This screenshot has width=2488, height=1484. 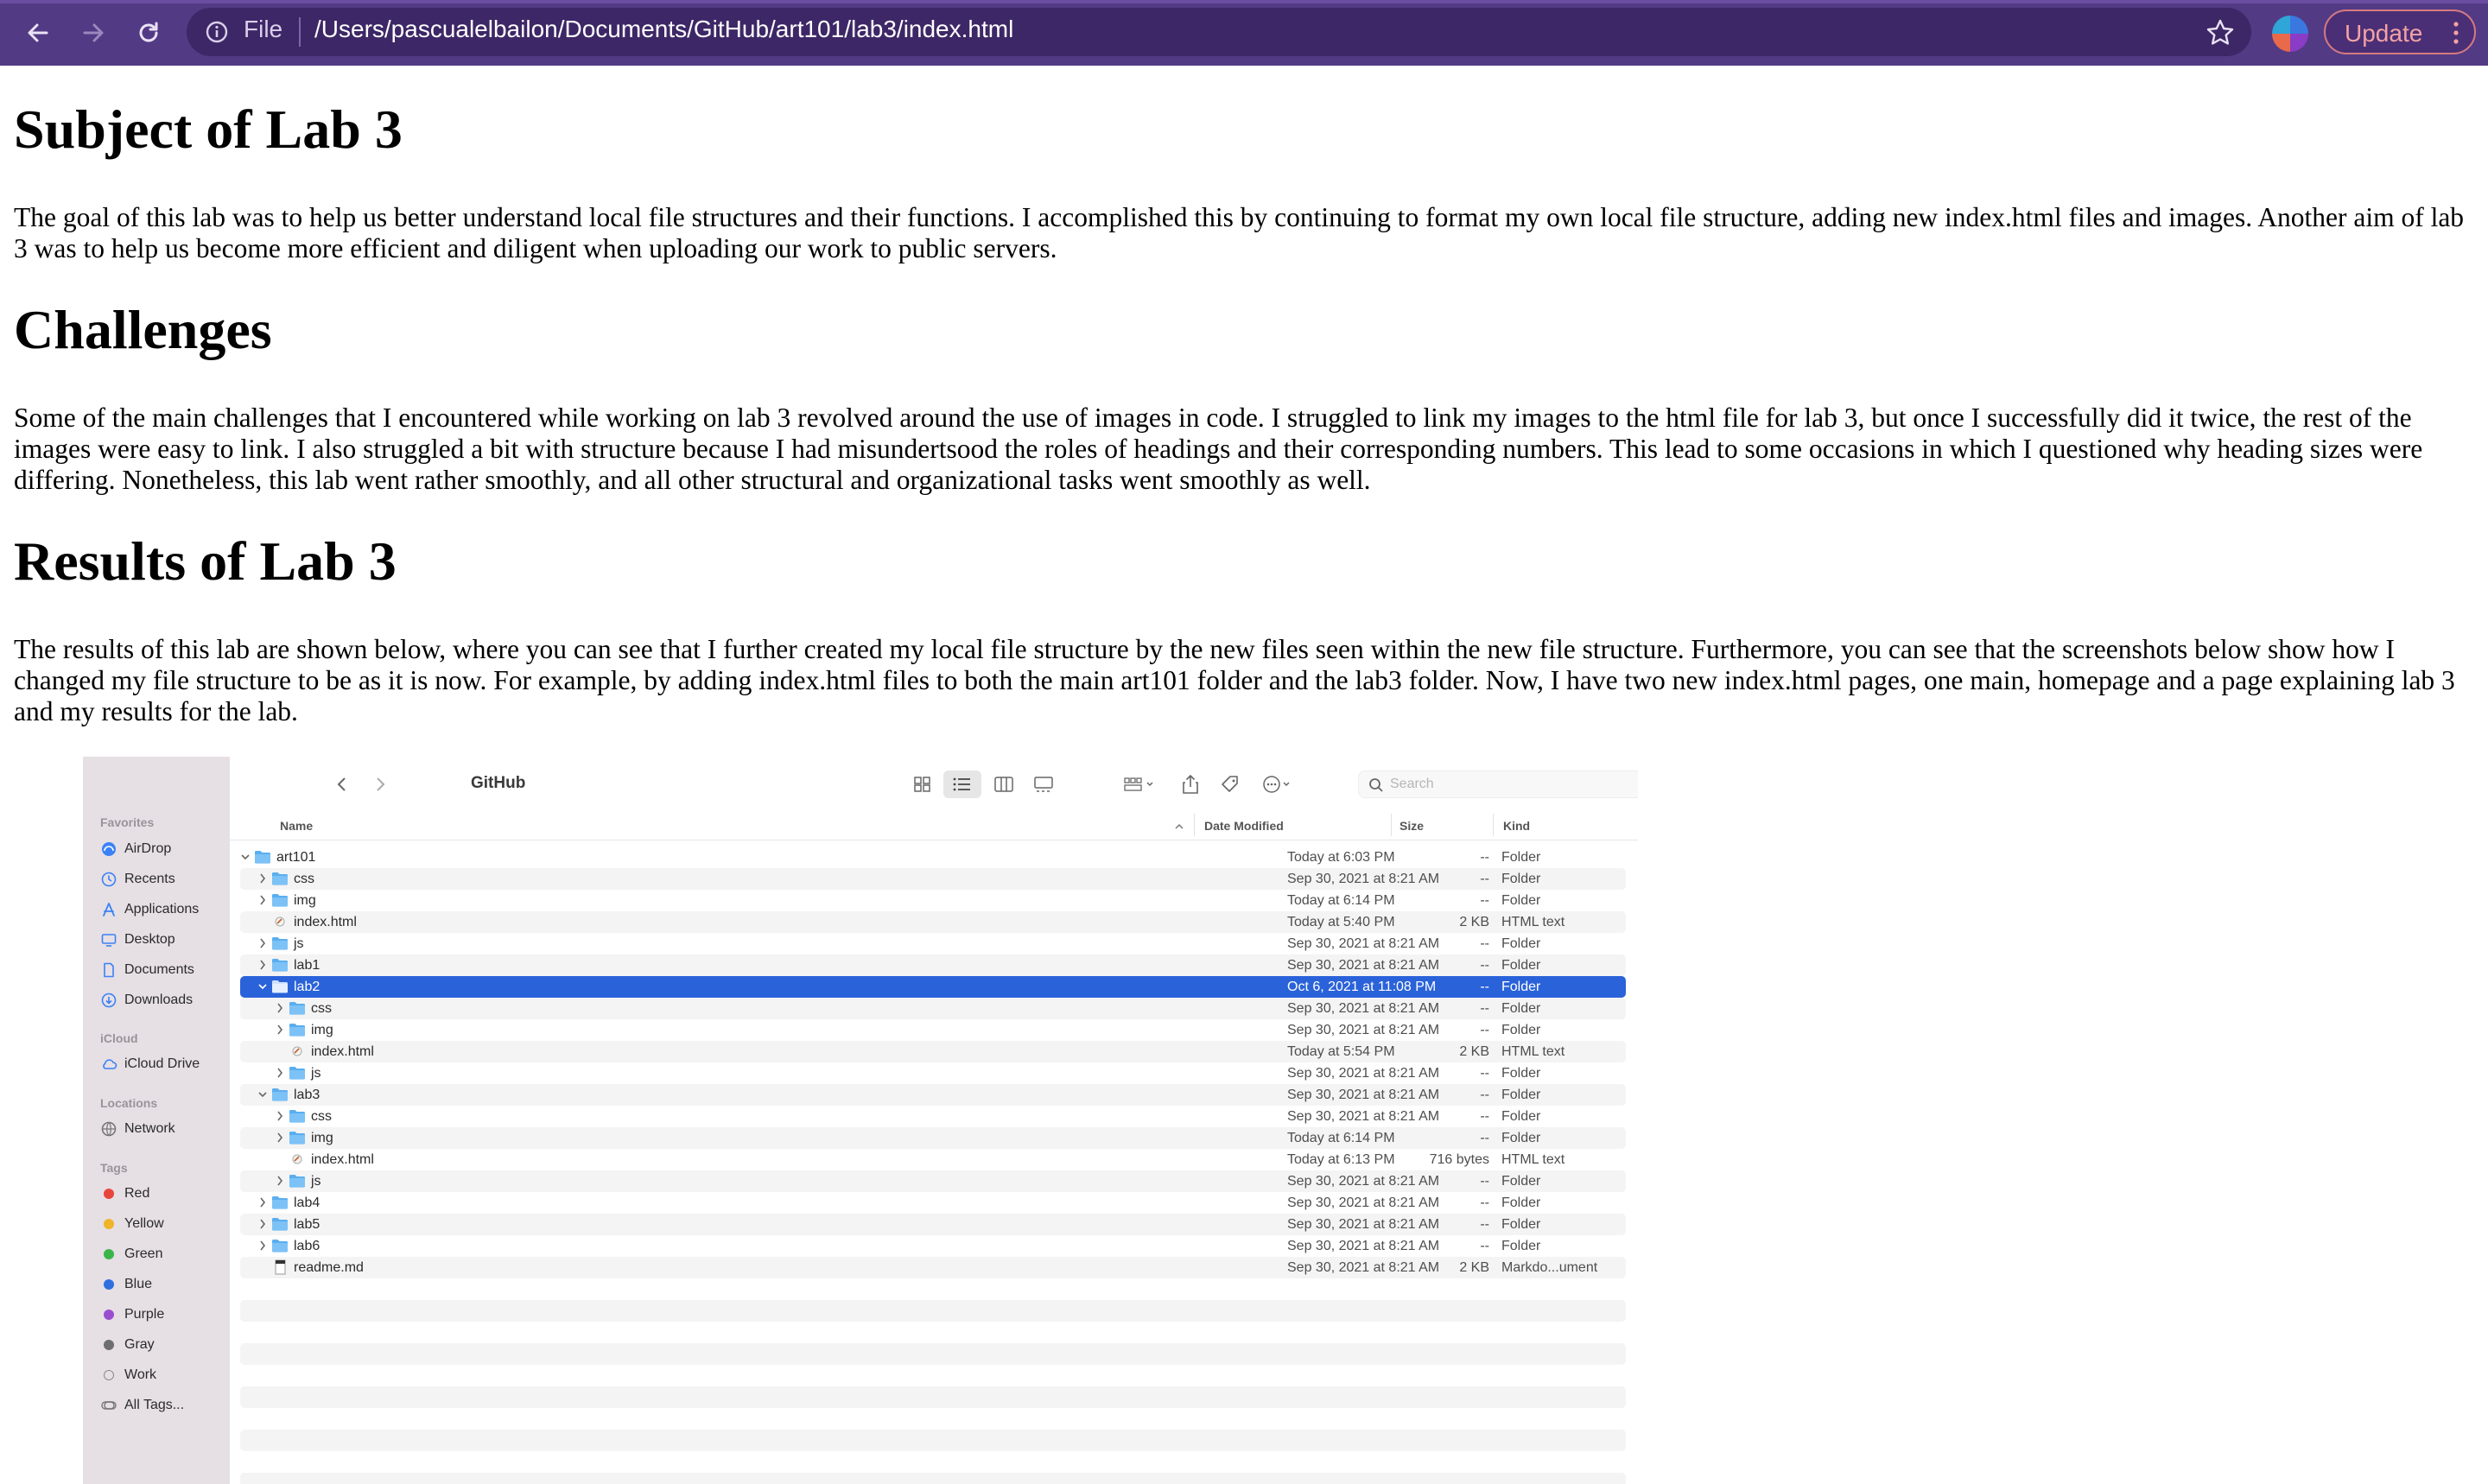 I want to click on airdrop-icon, so click(x=109, y=849).